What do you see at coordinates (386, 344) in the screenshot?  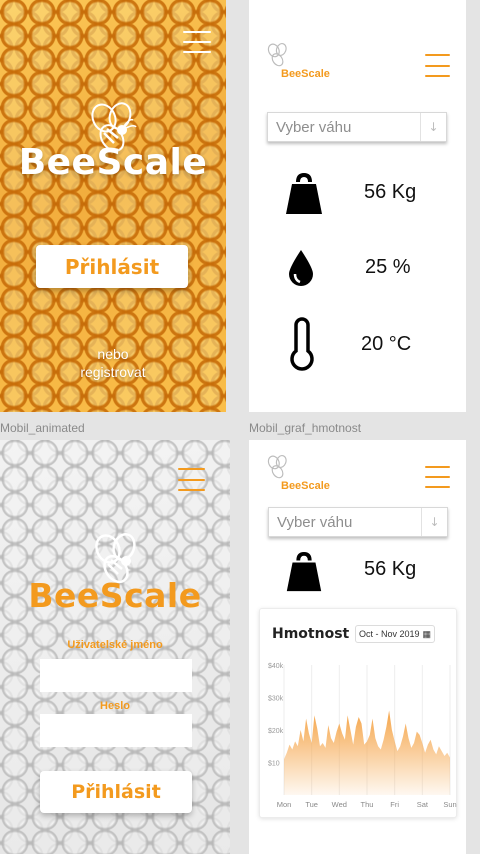 I see `temperature-value: 20 °C` at bounding box center [386, 344].